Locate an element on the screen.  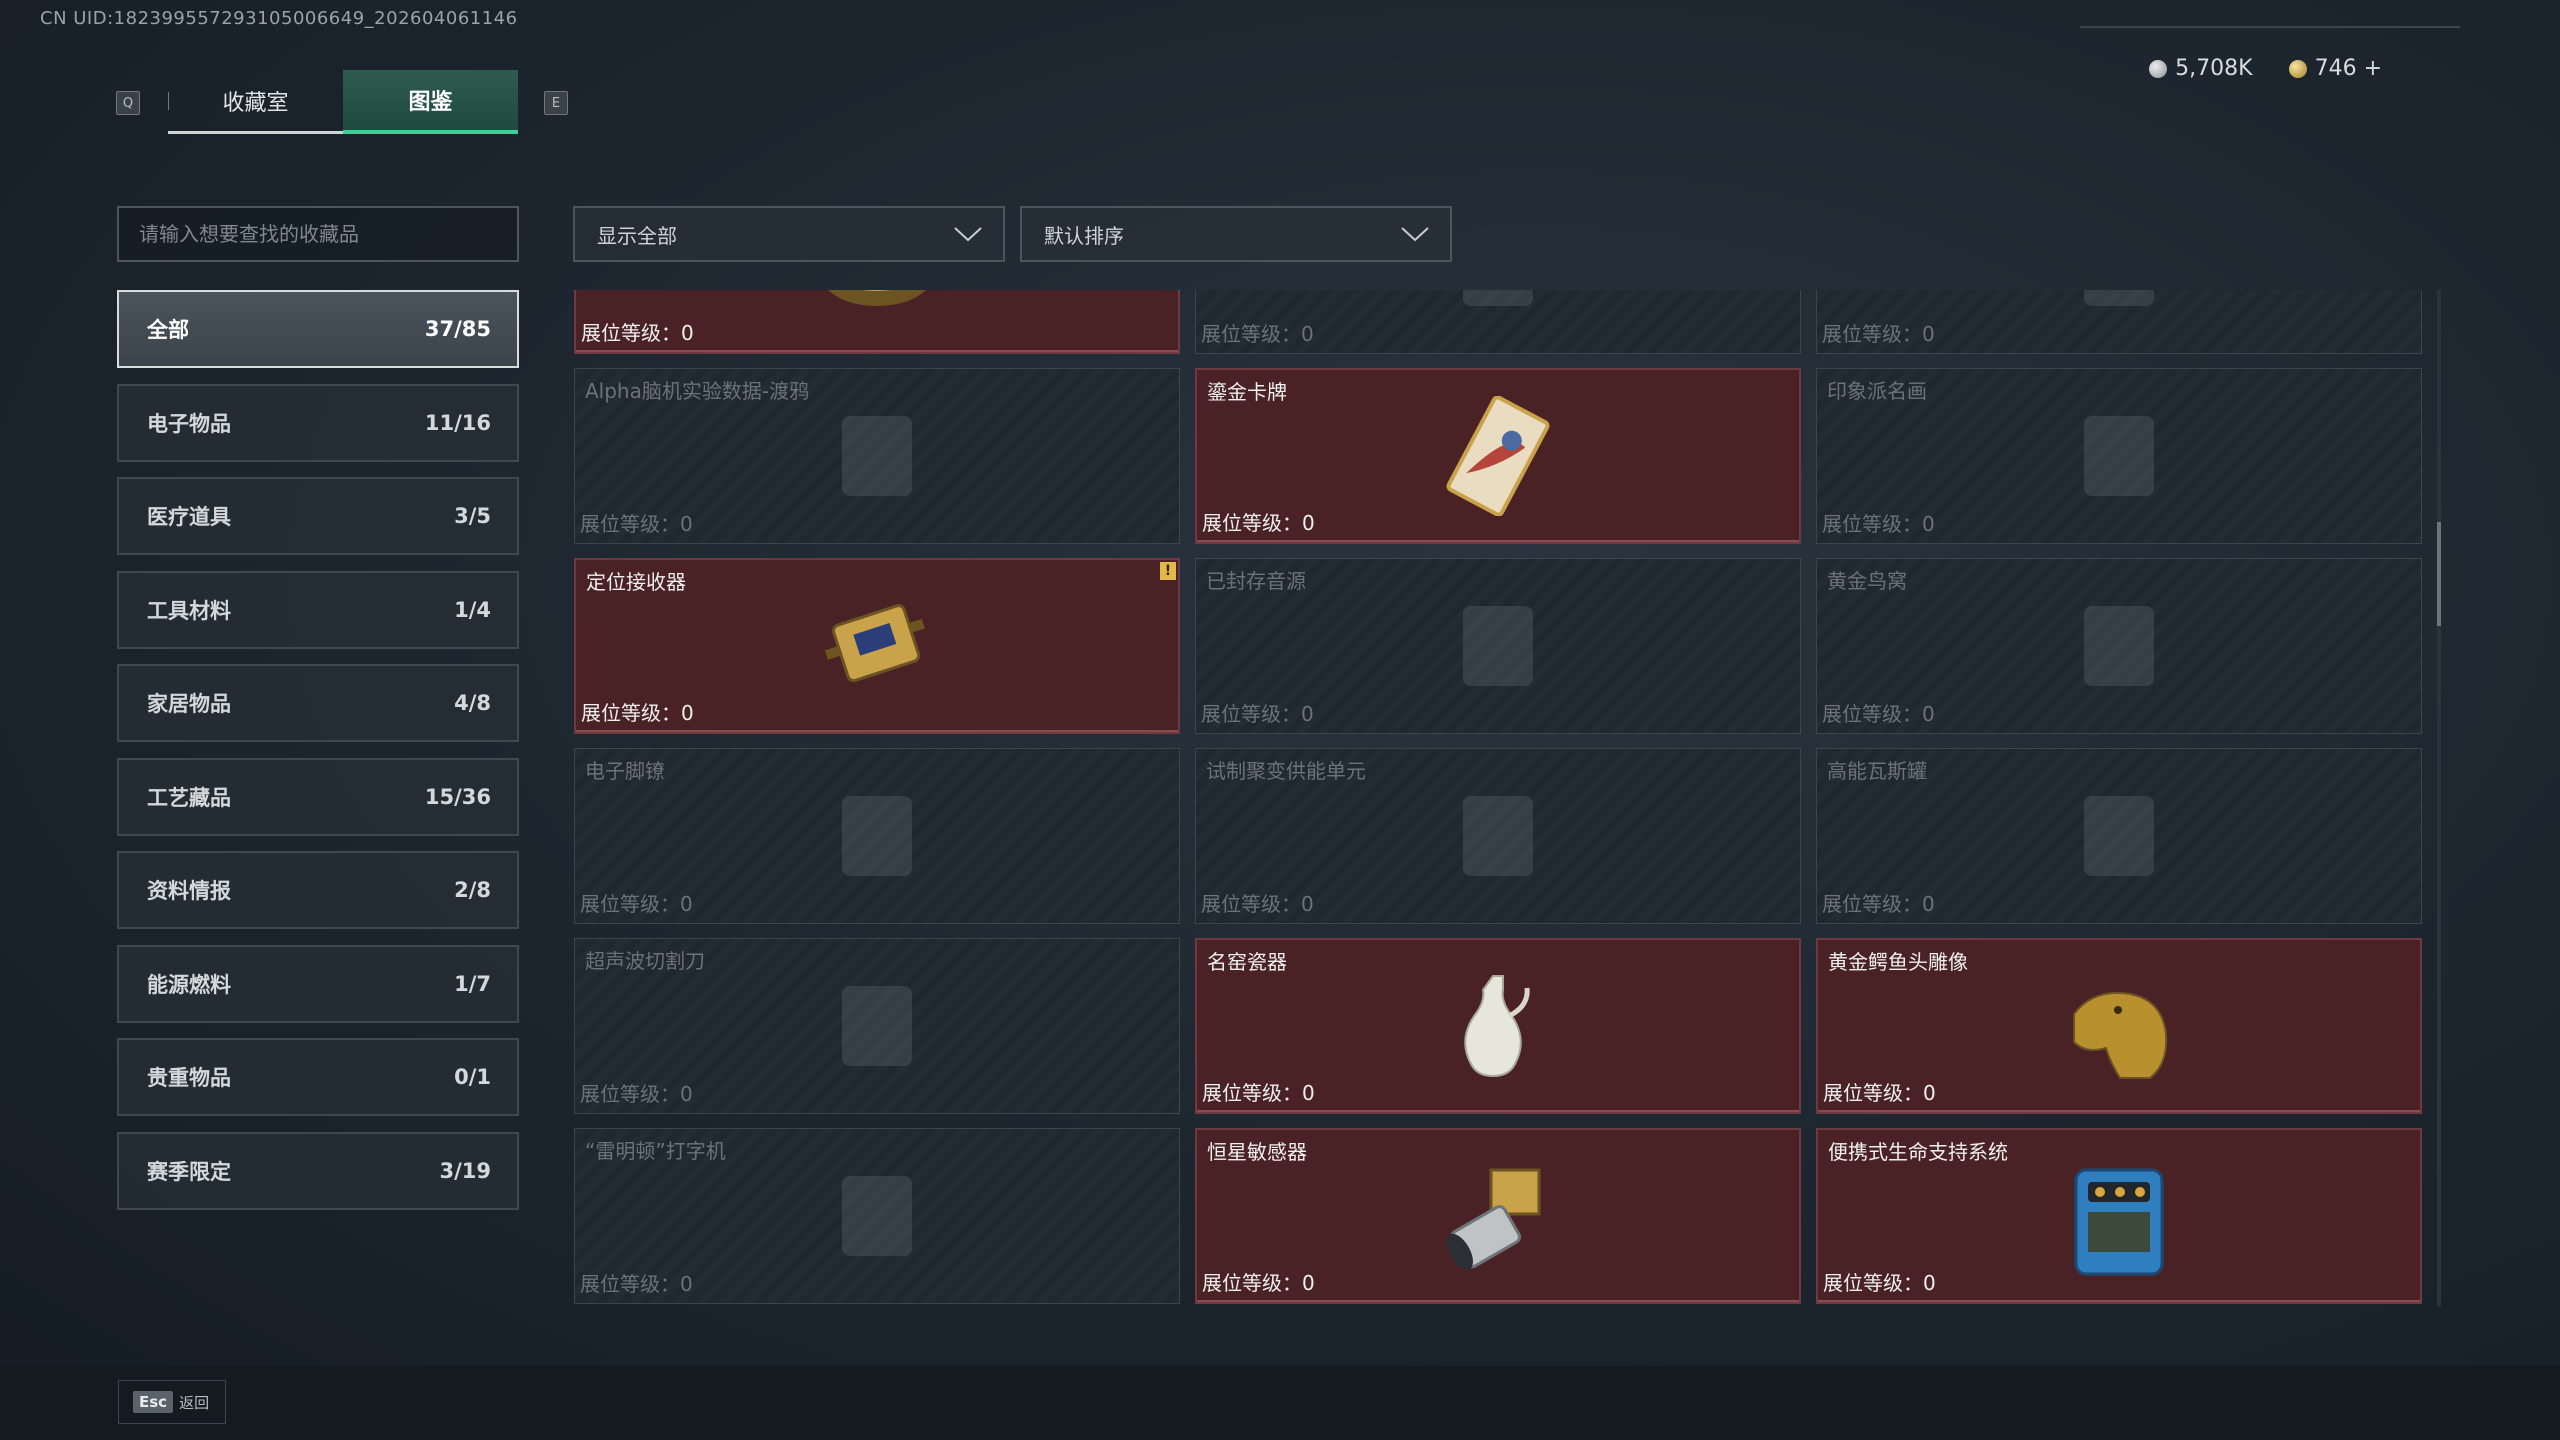
collection-item-card: 印象派名画 展位等级：0 is located at coordinates (2119, 456).